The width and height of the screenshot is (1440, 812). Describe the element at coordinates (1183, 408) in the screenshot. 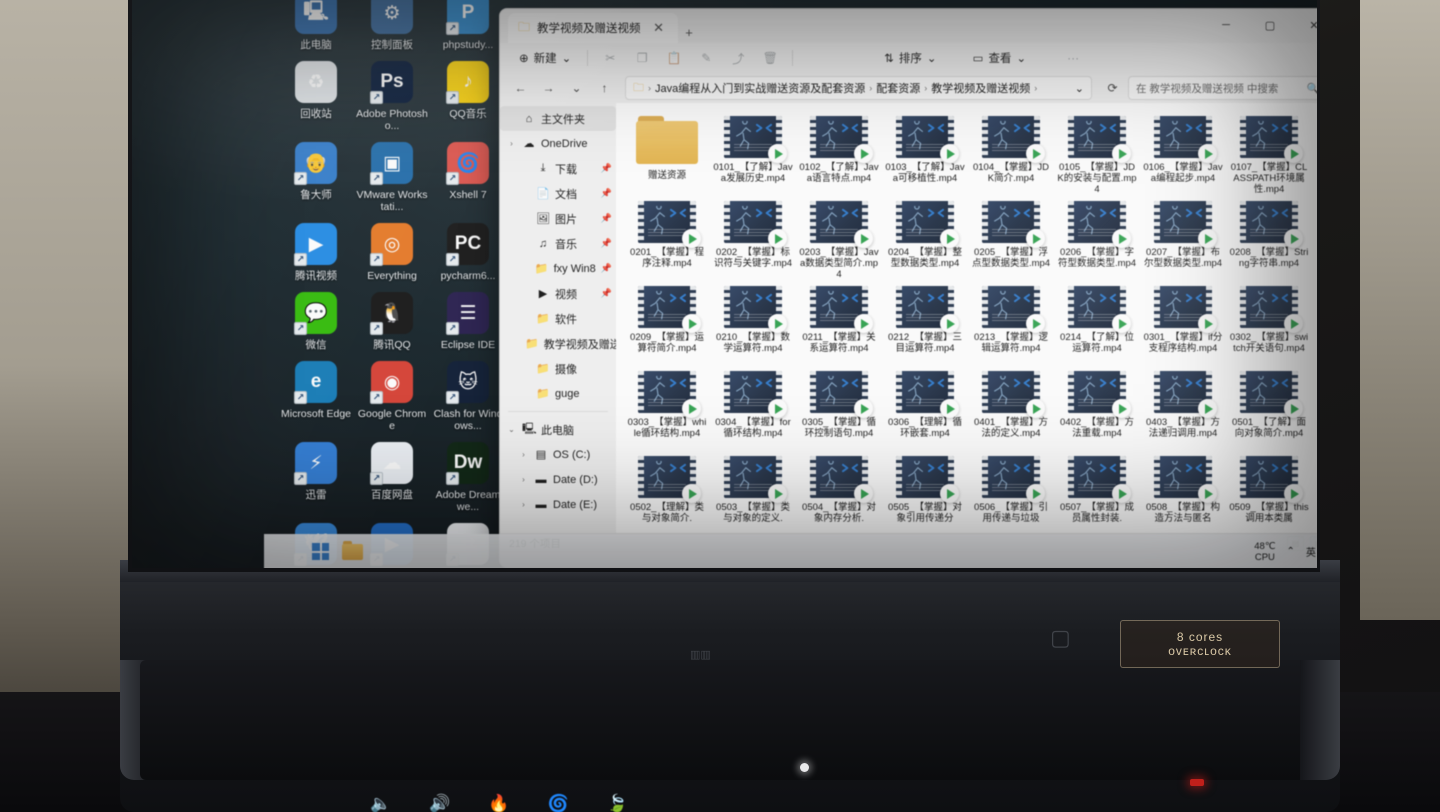

I see `video-file-item: 0403_【掌握】方法递归调用.mp4` at that location.